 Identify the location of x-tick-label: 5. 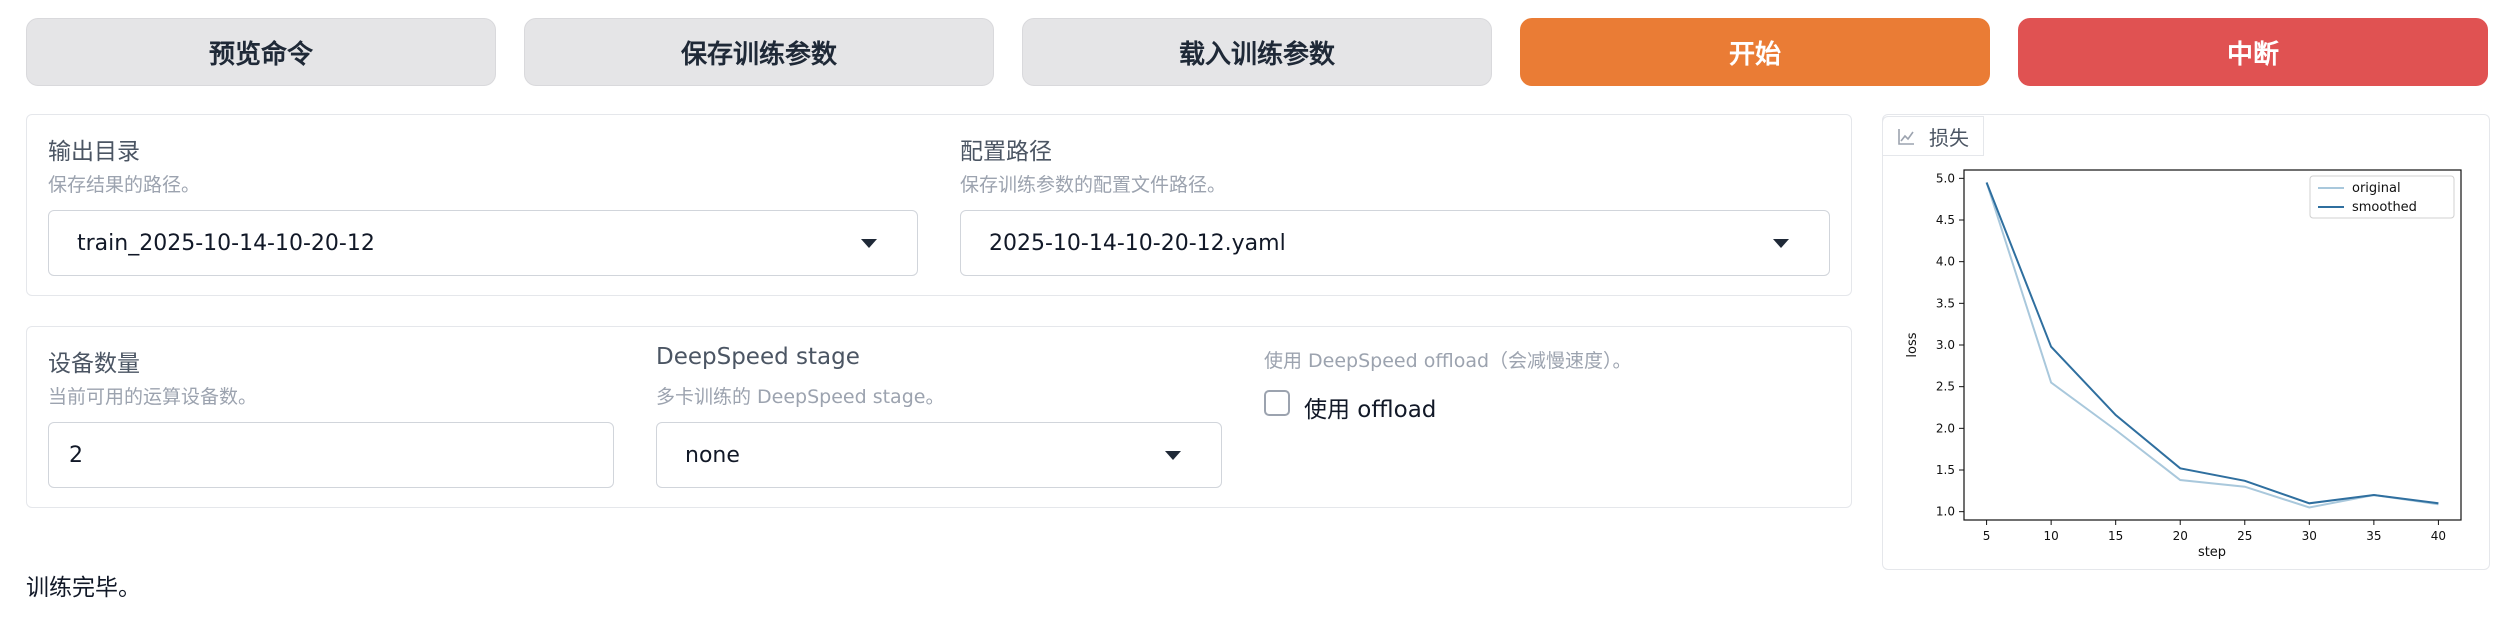
(1987, 536).